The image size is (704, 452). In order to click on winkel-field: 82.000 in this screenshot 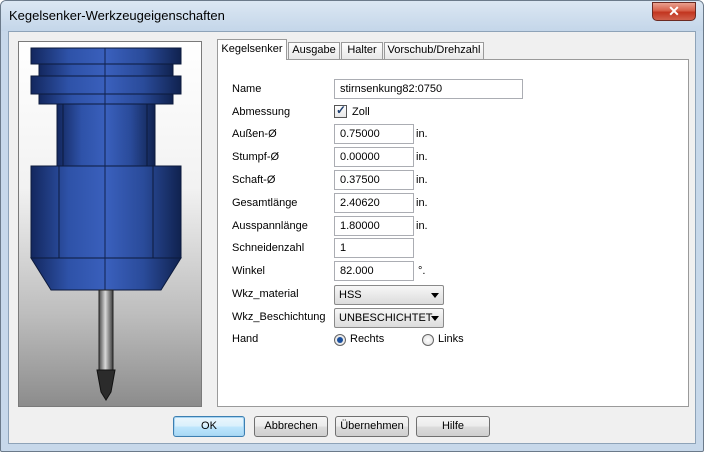, I will do `click(374, 271)`.